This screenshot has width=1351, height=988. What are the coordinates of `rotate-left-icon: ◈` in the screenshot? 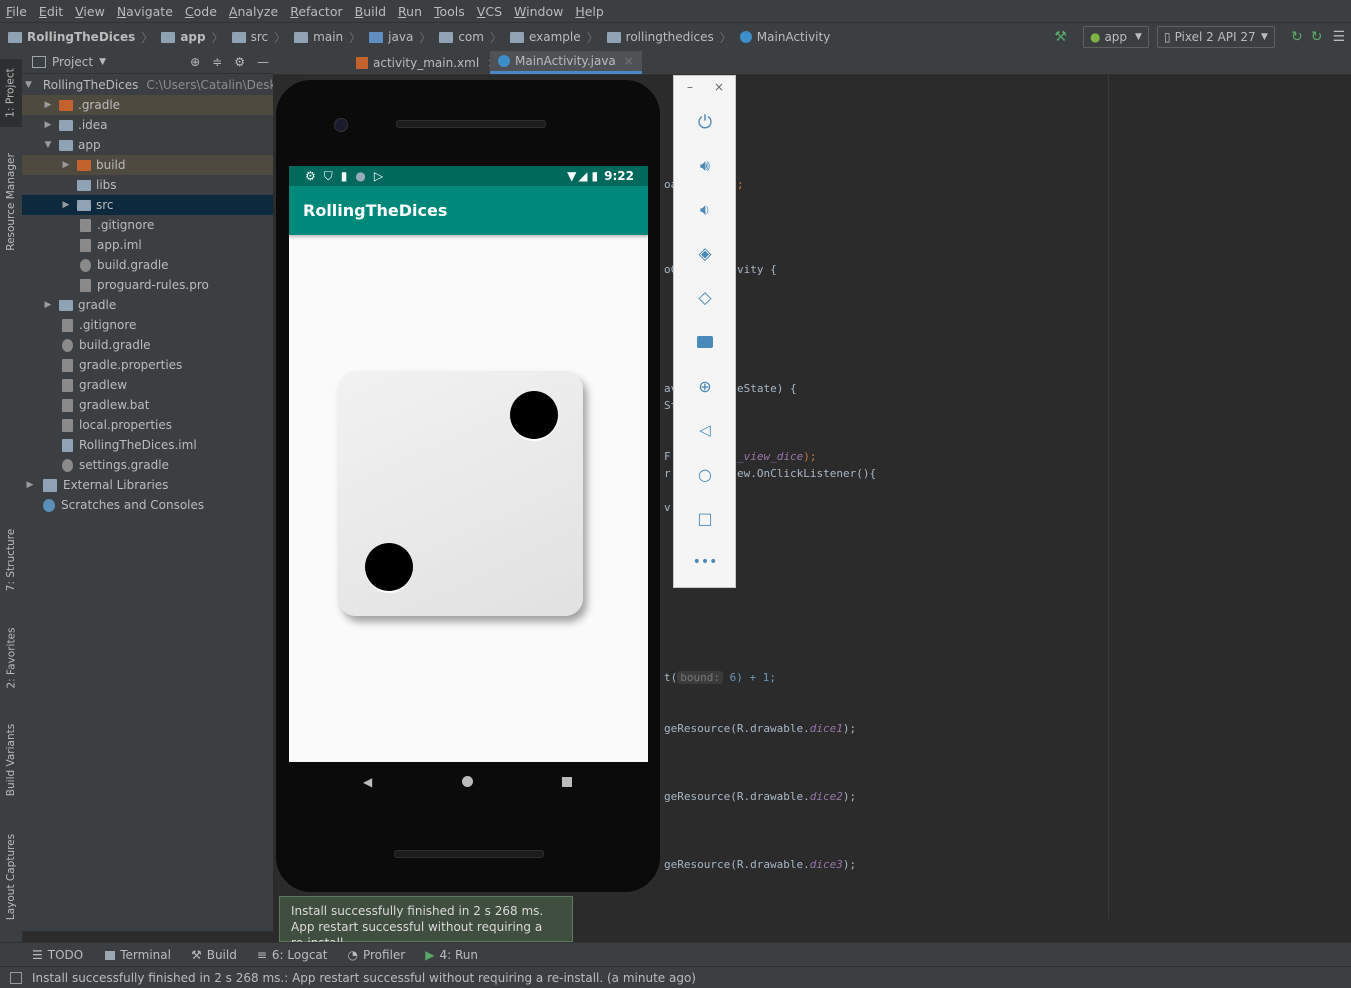 It's located at (705, 254).